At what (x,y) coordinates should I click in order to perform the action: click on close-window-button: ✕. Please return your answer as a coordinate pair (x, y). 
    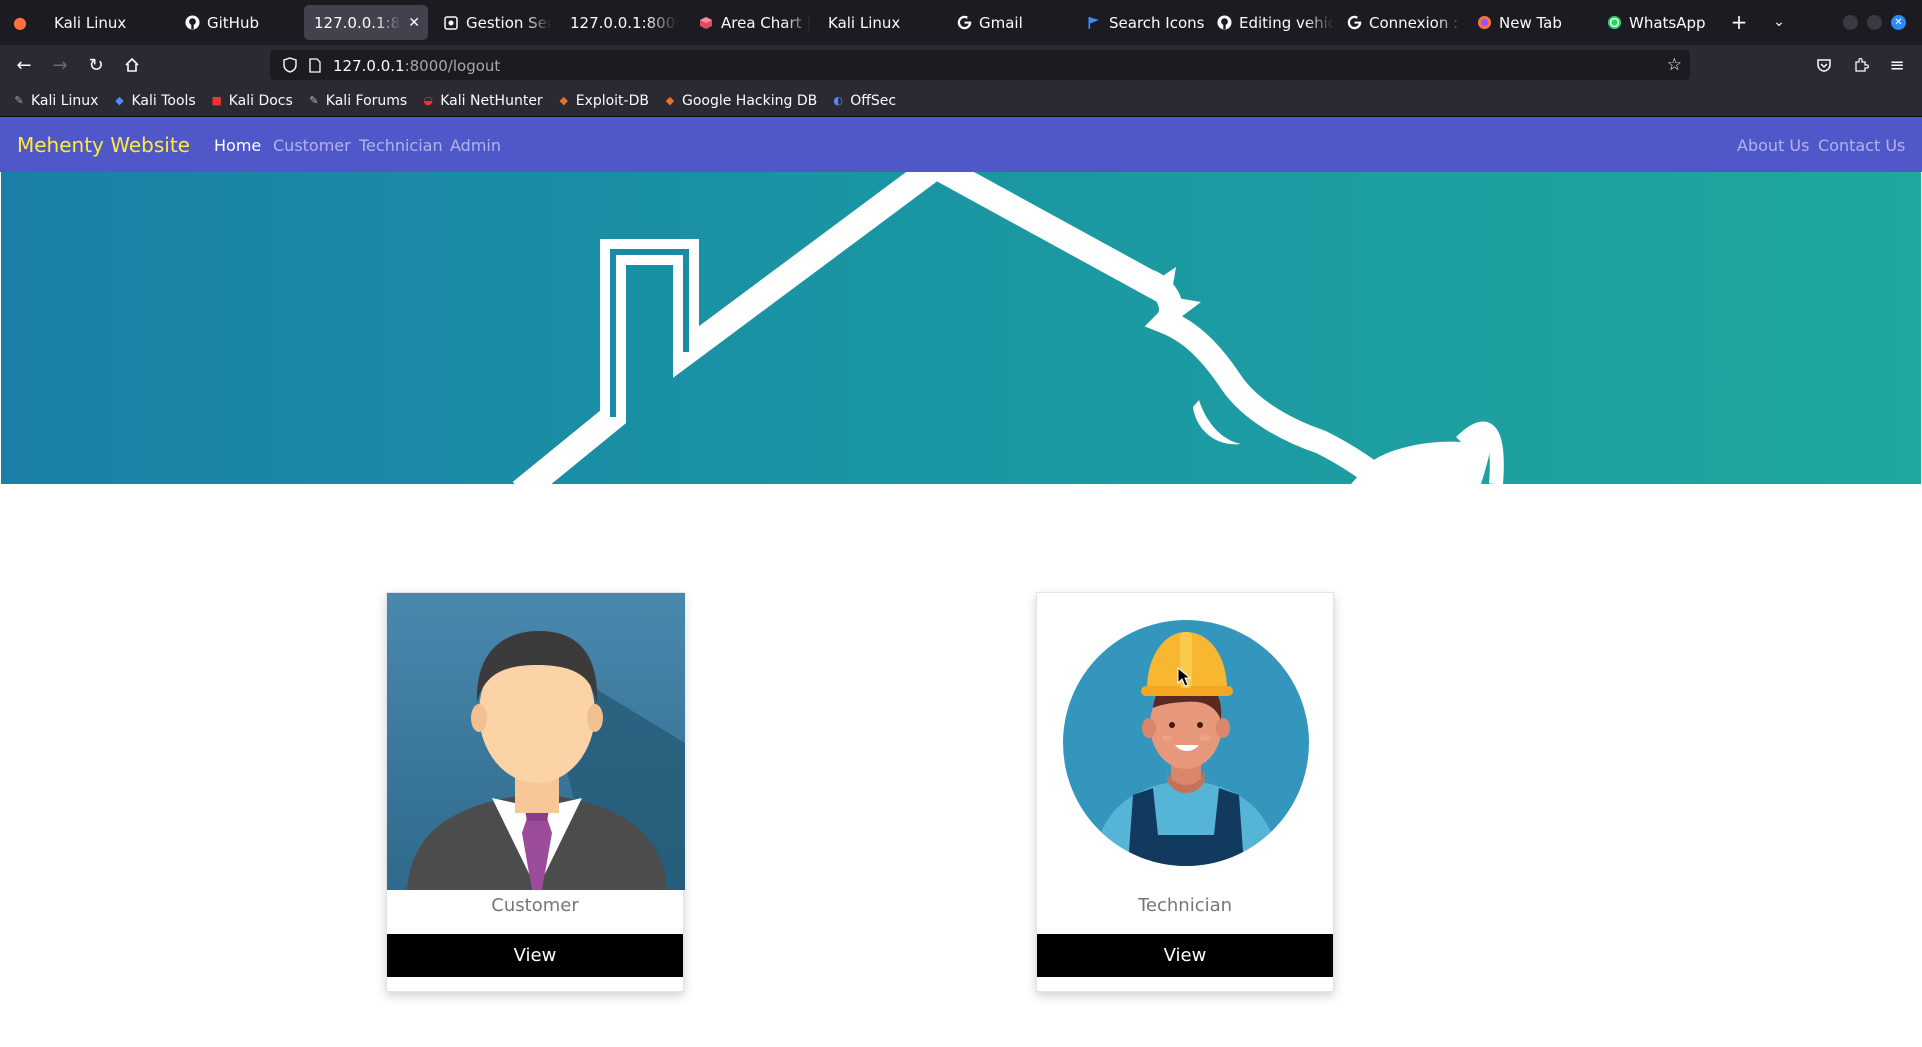
    Looking at the image, I should click on (1898, 22).